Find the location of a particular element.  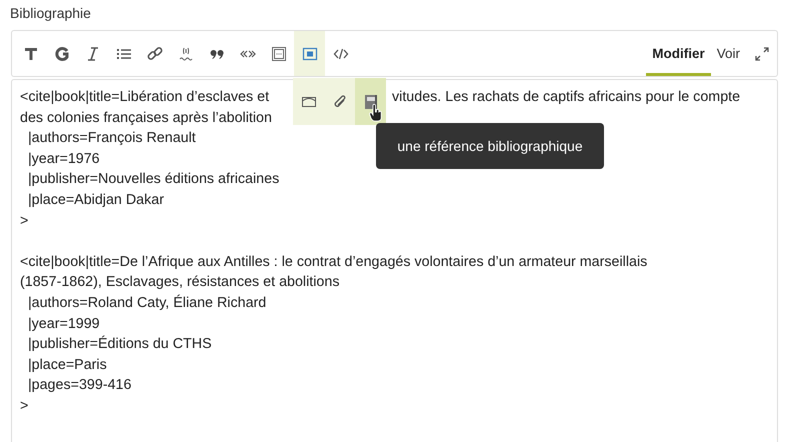

code-line: |year=1999 is located at coordinates (63, 324).